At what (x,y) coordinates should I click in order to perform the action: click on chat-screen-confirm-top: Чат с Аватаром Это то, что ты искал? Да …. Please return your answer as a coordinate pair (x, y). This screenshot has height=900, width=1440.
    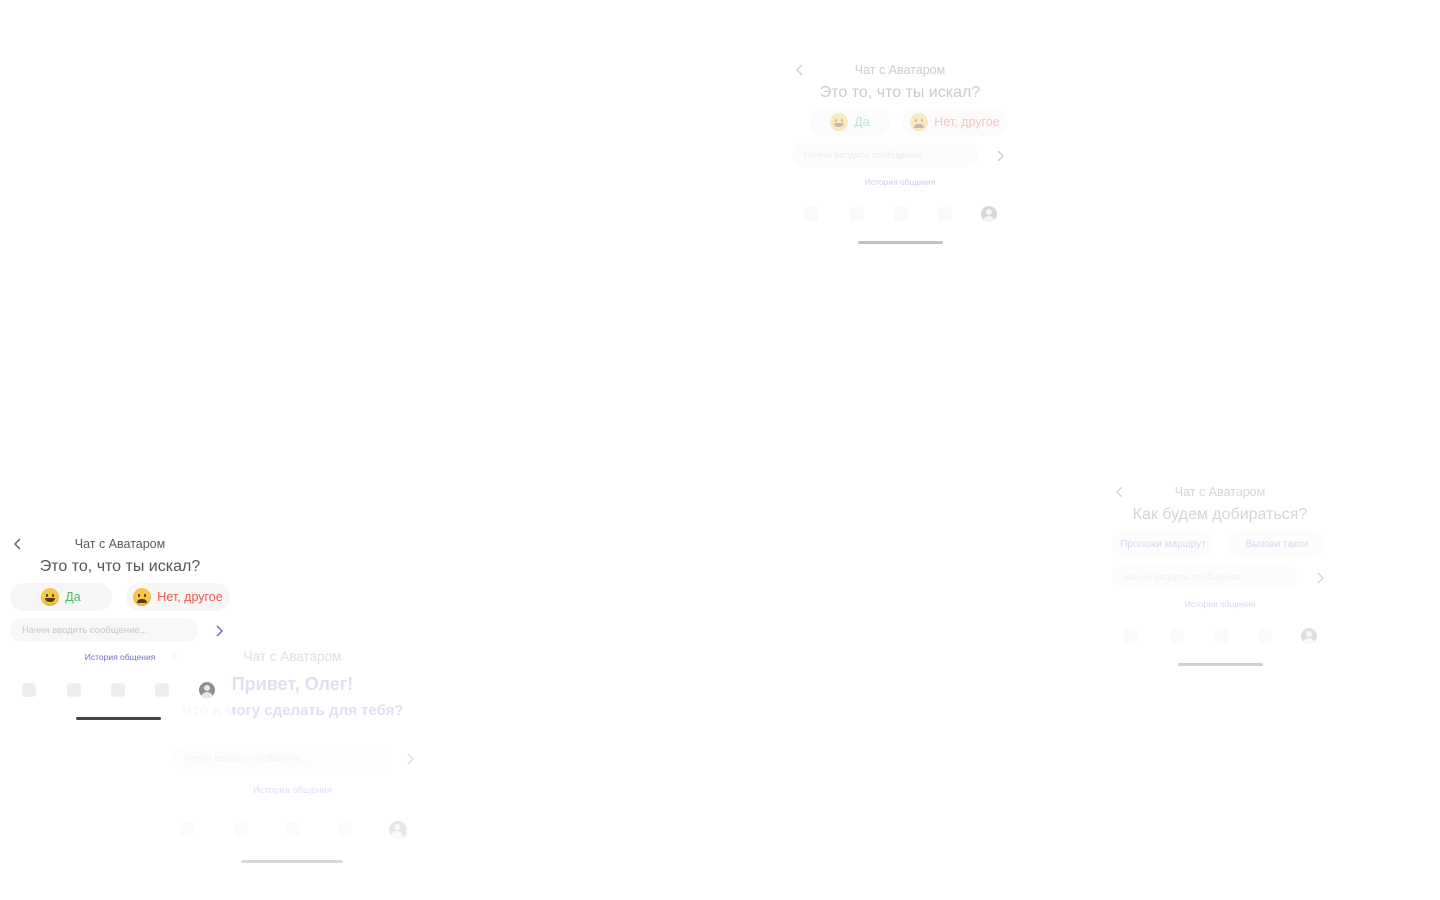
    Looking at the image, I should click on (900, 157).